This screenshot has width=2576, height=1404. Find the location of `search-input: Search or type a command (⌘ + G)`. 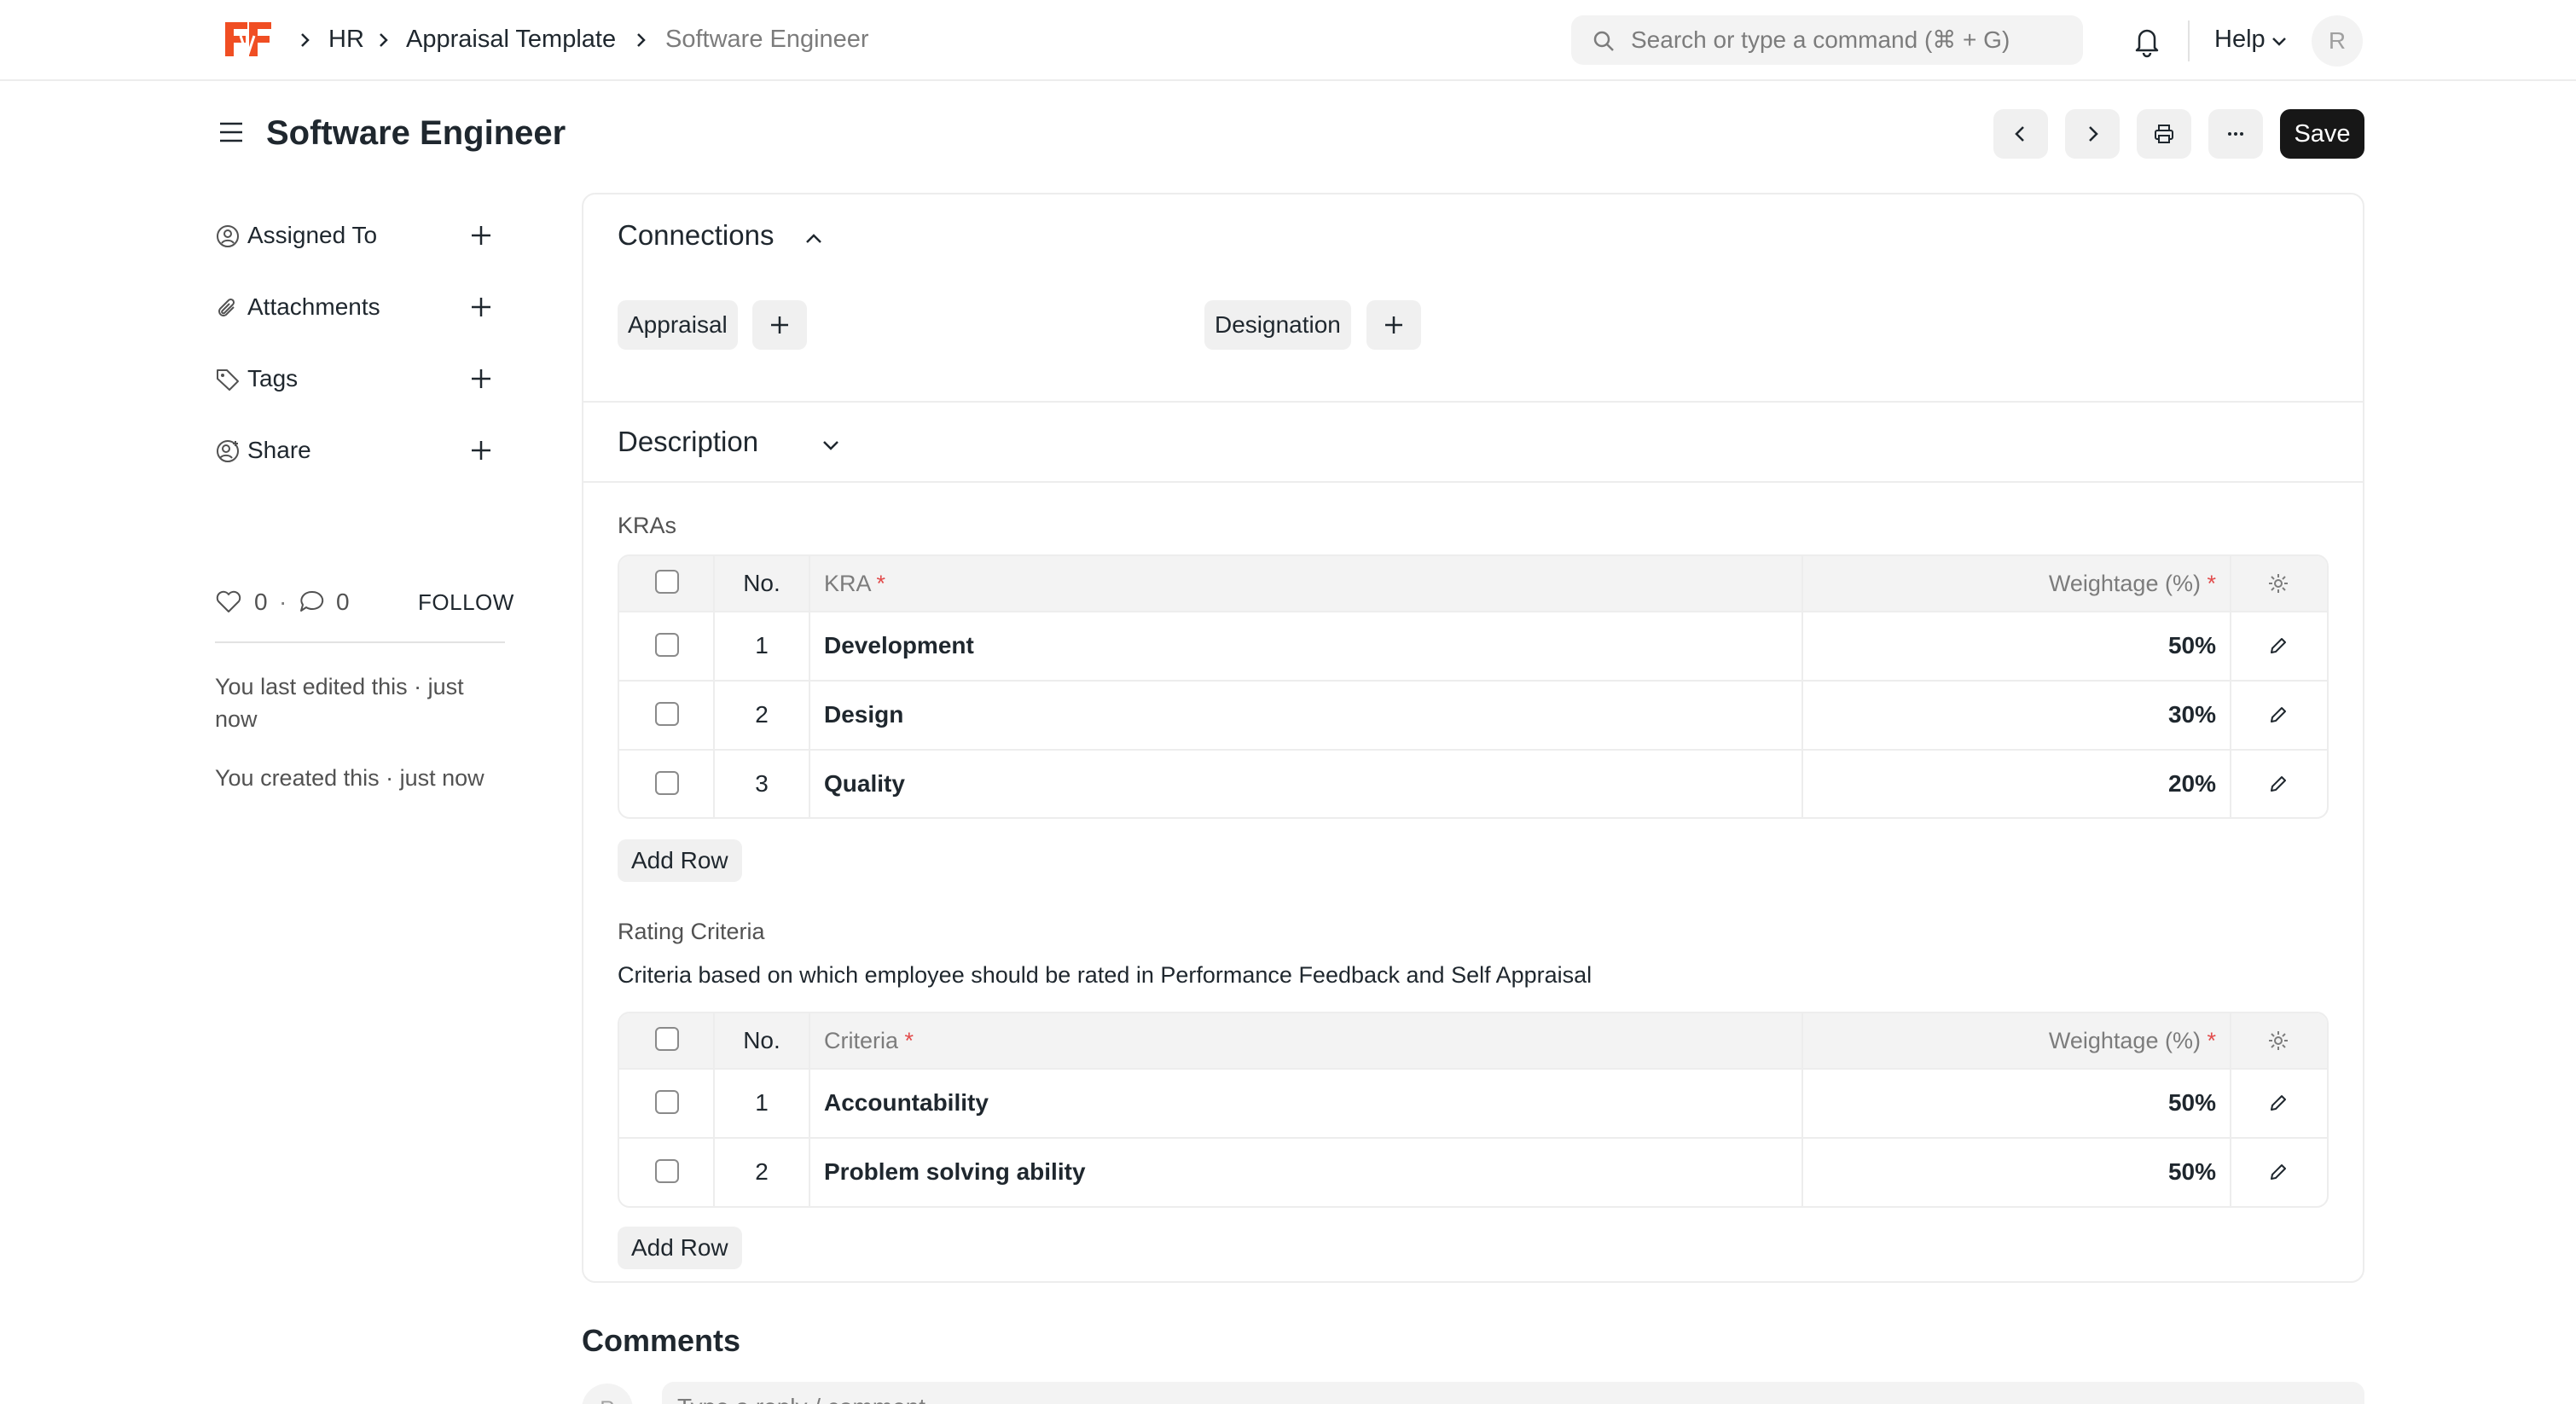

search-input: Search or type a command (⌘ + G) is located at coordinates (1827, 40).